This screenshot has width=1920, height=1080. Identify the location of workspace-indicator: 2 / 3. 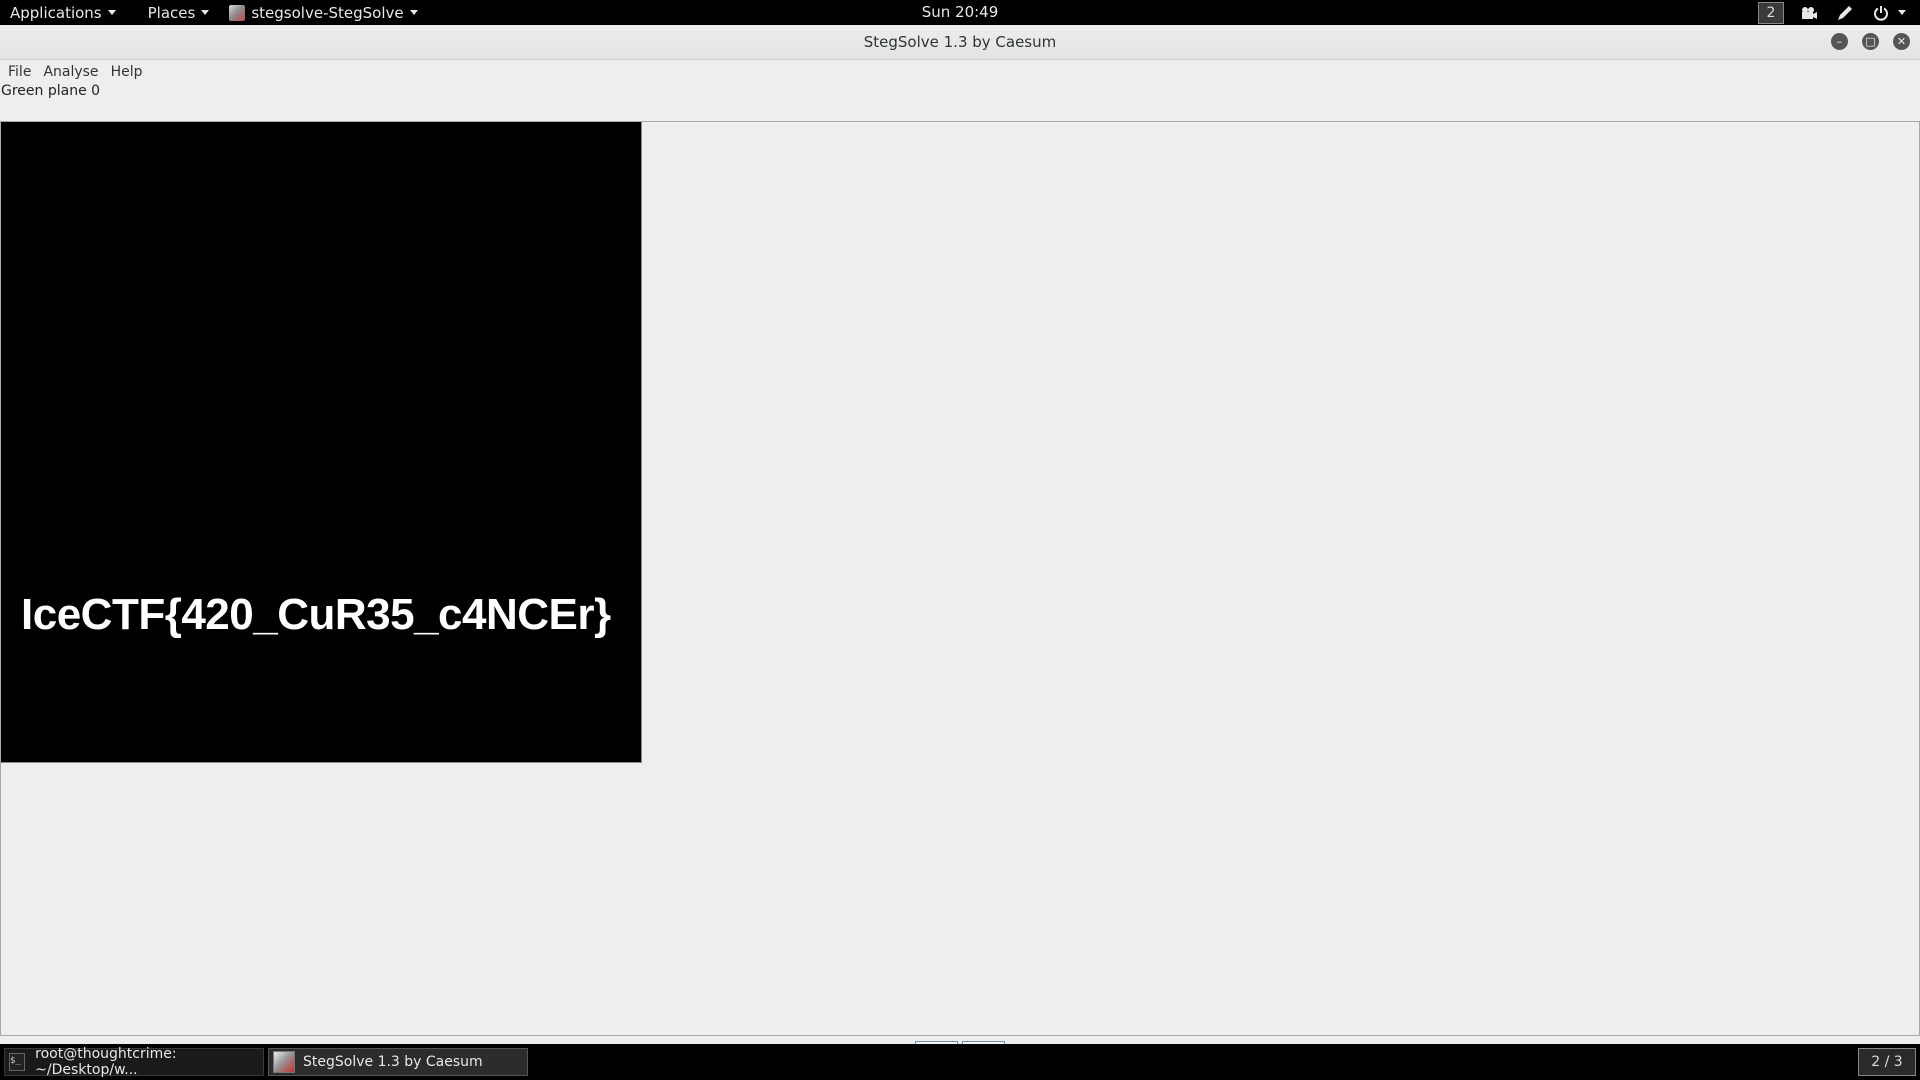
(1887, 1062).